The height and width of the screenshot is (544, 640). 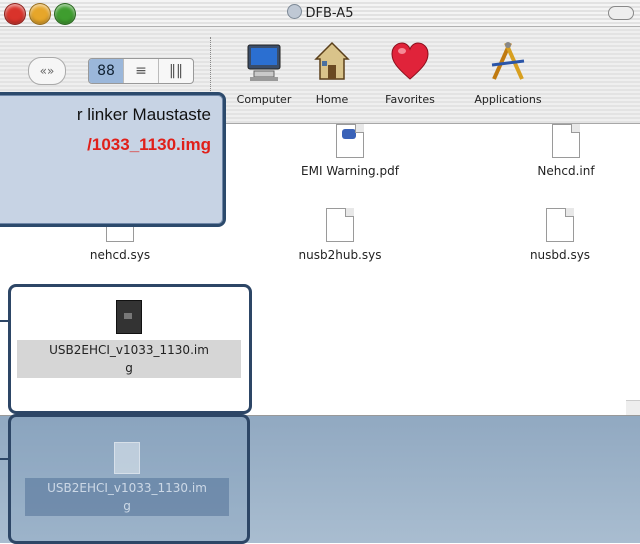 What do you see at coordinates (120, 255) in the screenshot?
I see `file-name: nehcd.sys` at bounding box center [120, 255].